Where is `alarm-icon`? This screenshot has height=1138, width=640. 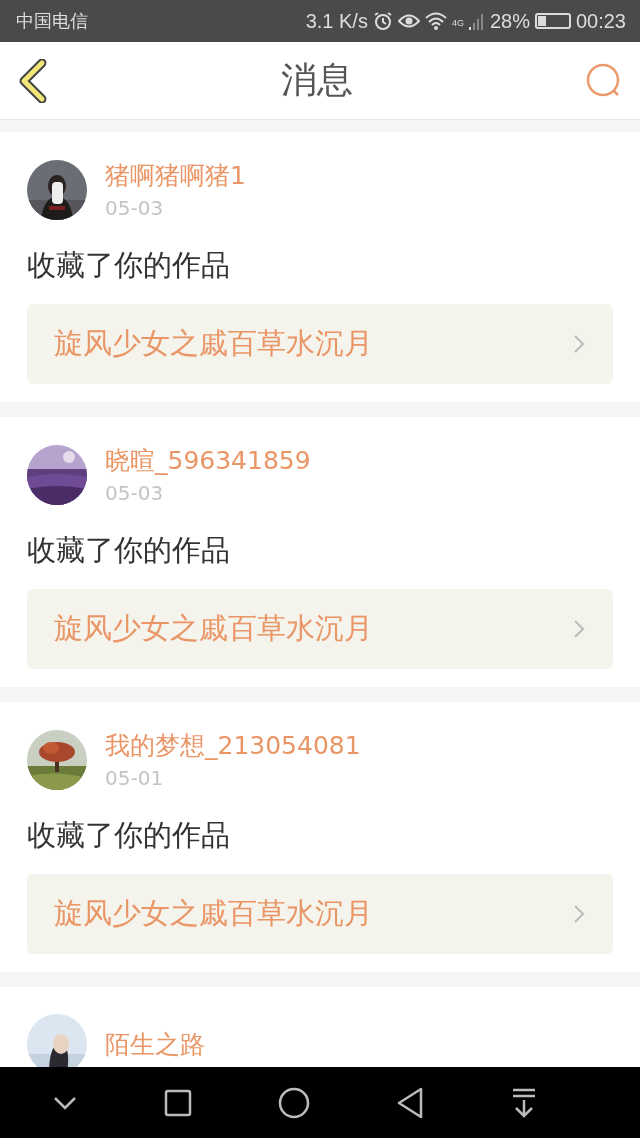
alarm-icon is located at coordinates (382, 21).